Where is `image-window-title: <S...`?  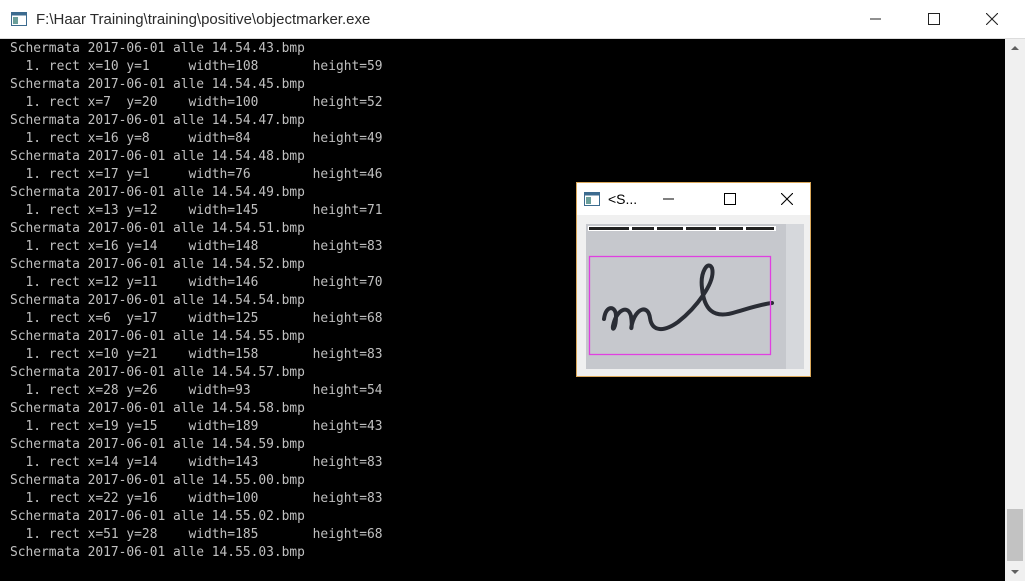 image-window-title: <S... is located at coordinates (623, 199).